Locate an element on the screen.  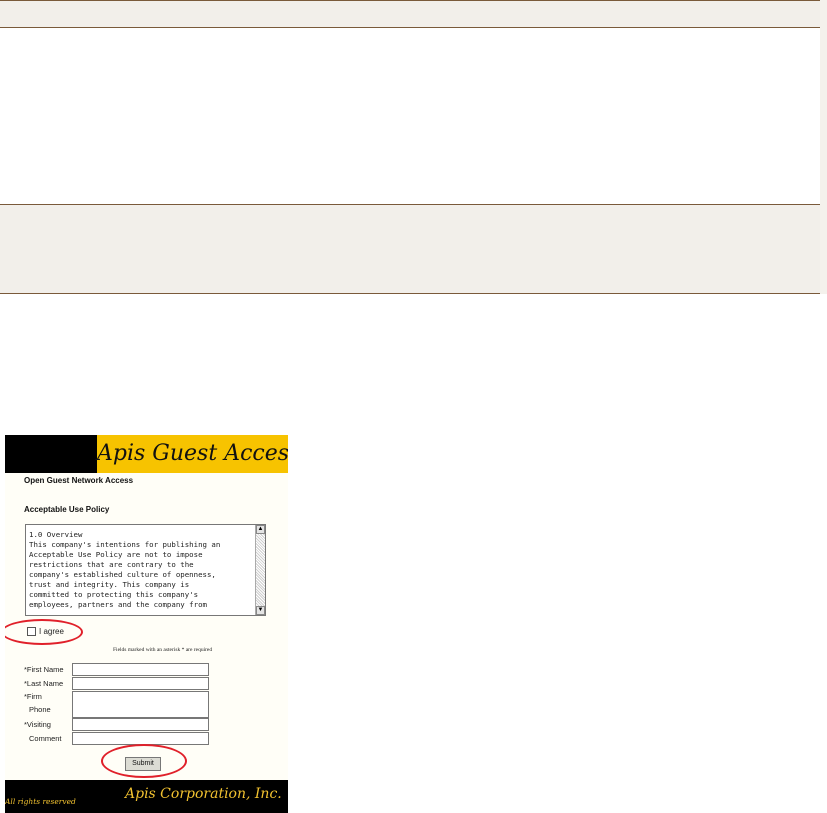
scroll-up-icon: ▲ is located at coordinates (260, 529).